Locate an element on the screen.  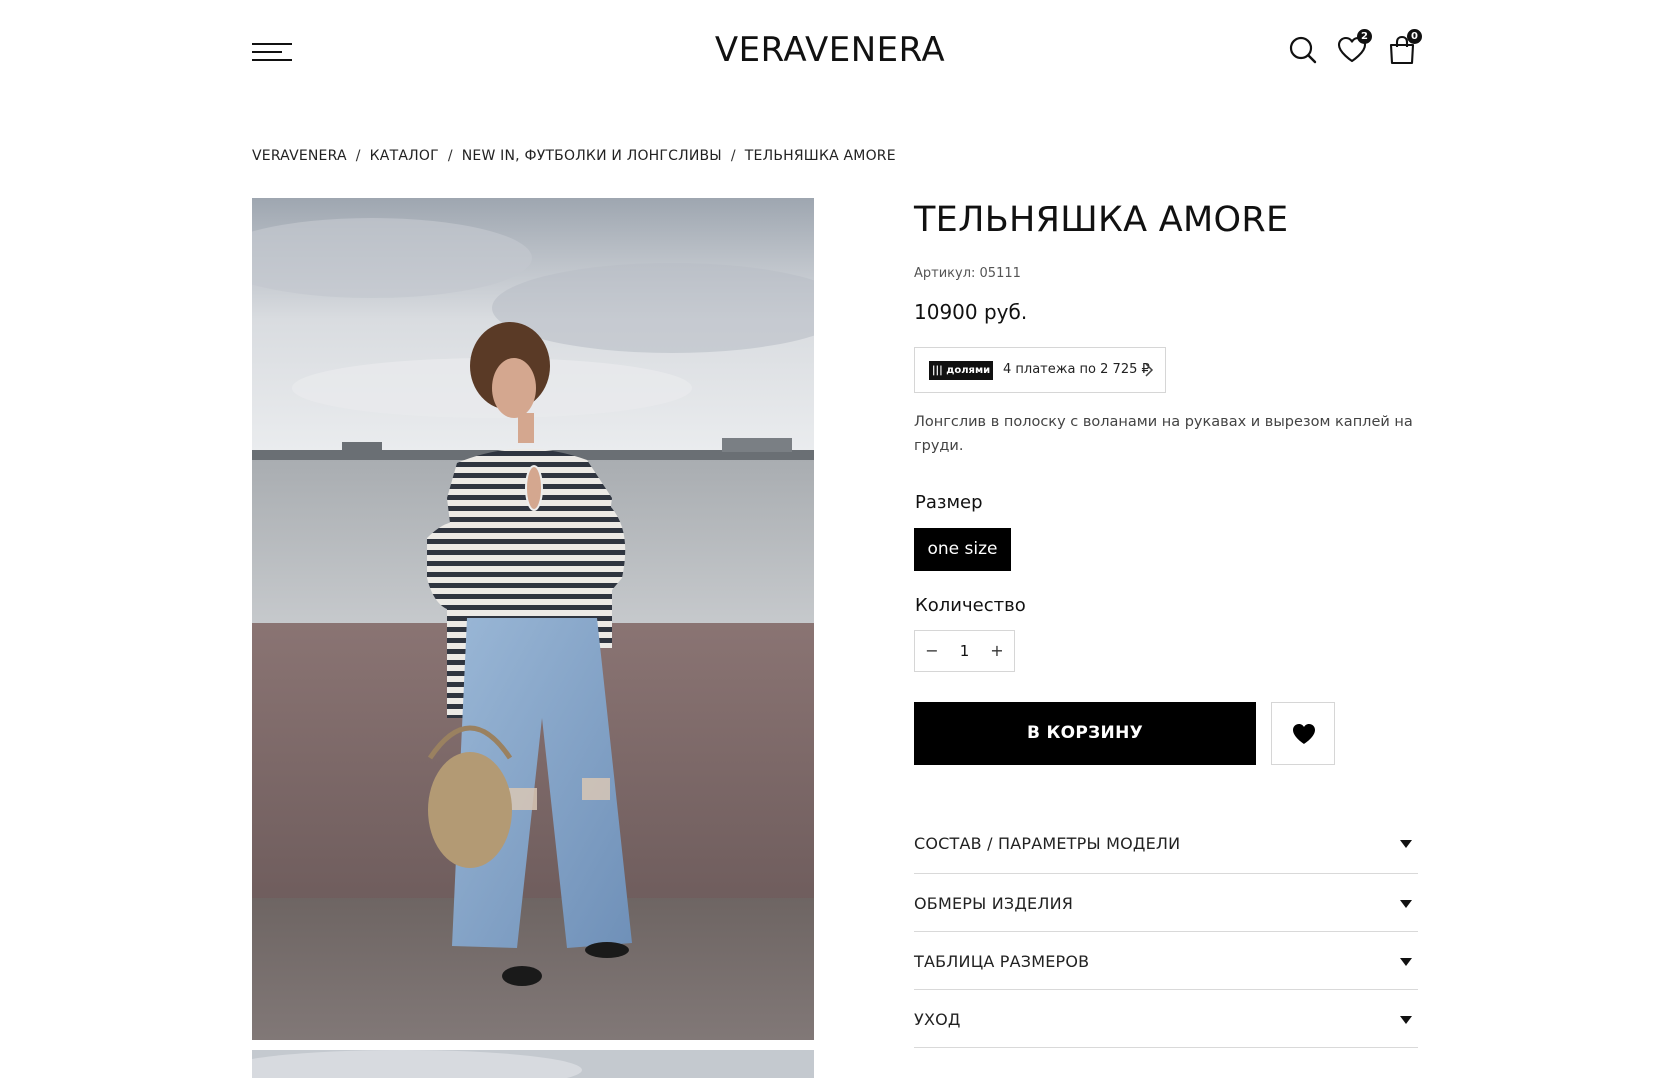
dolyami-logo: ||| долями is located at coordinates (961, 370).